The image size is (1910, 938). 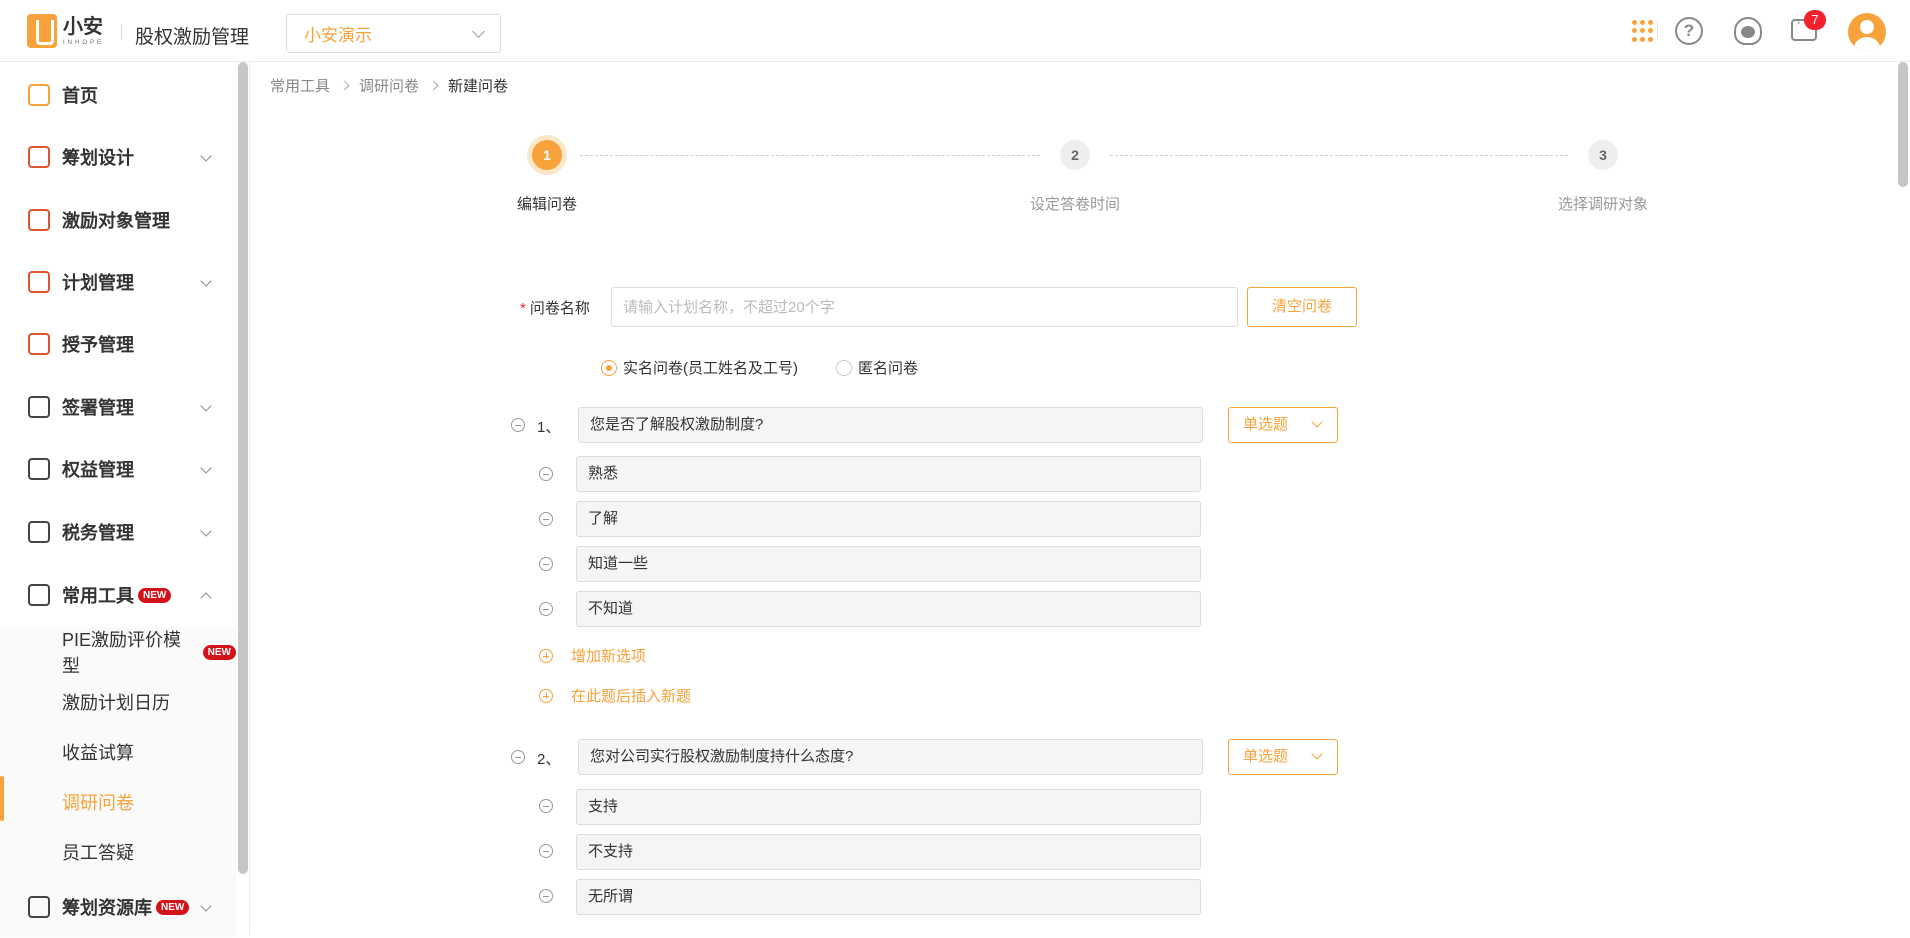 What do you see at coordinates (98, 753) in the screenshot?
I see `sidebar-subitem-label: 收益试算` at bounding box center [98, 753].